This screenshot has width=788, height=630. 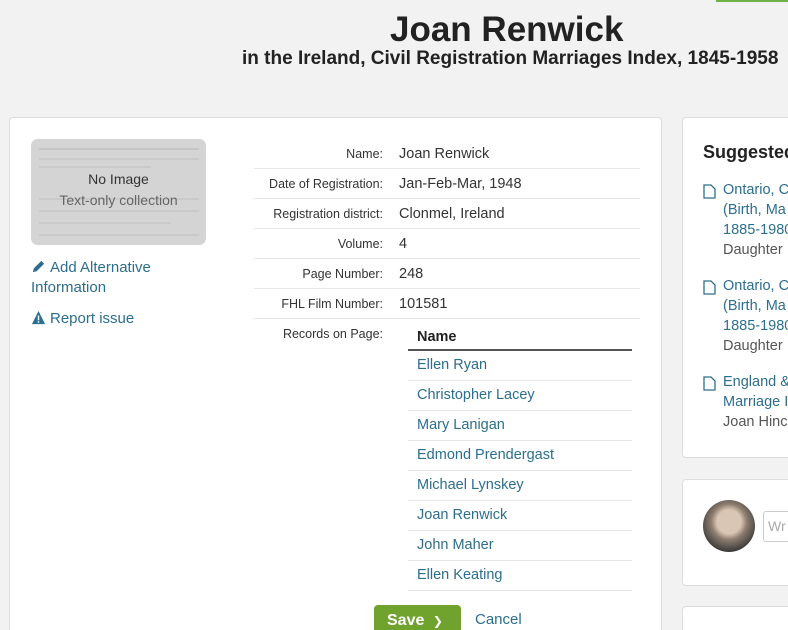 I want to click on detail-row-film: FHL Film Number: 101581, so click(x=447, y=304).